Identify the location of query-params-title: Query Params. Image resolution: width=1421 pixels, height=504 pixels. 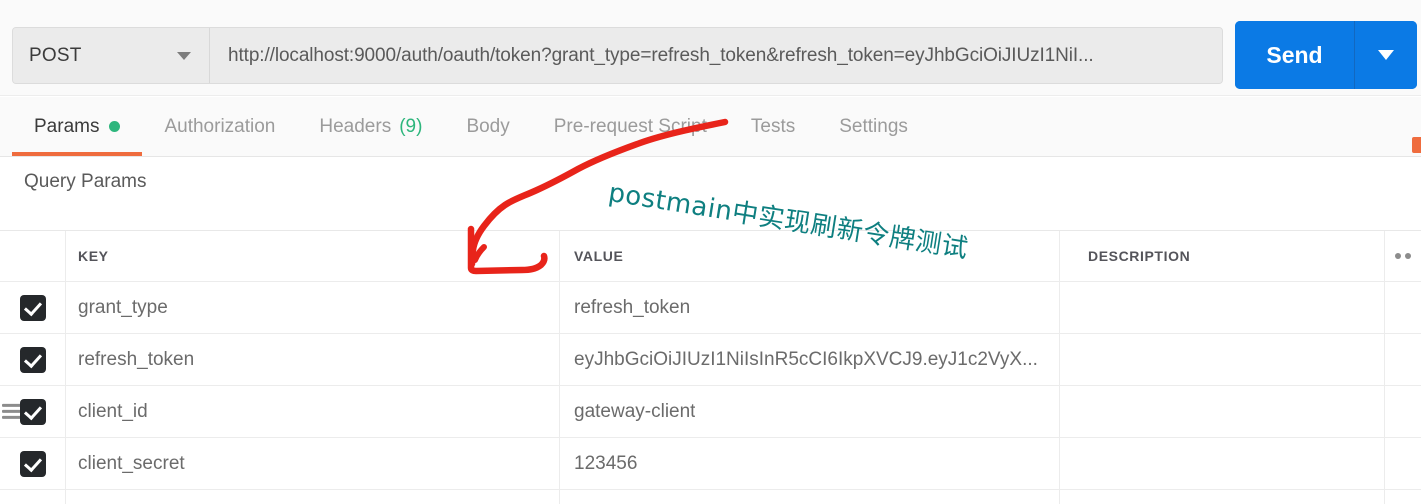
(710, 182).